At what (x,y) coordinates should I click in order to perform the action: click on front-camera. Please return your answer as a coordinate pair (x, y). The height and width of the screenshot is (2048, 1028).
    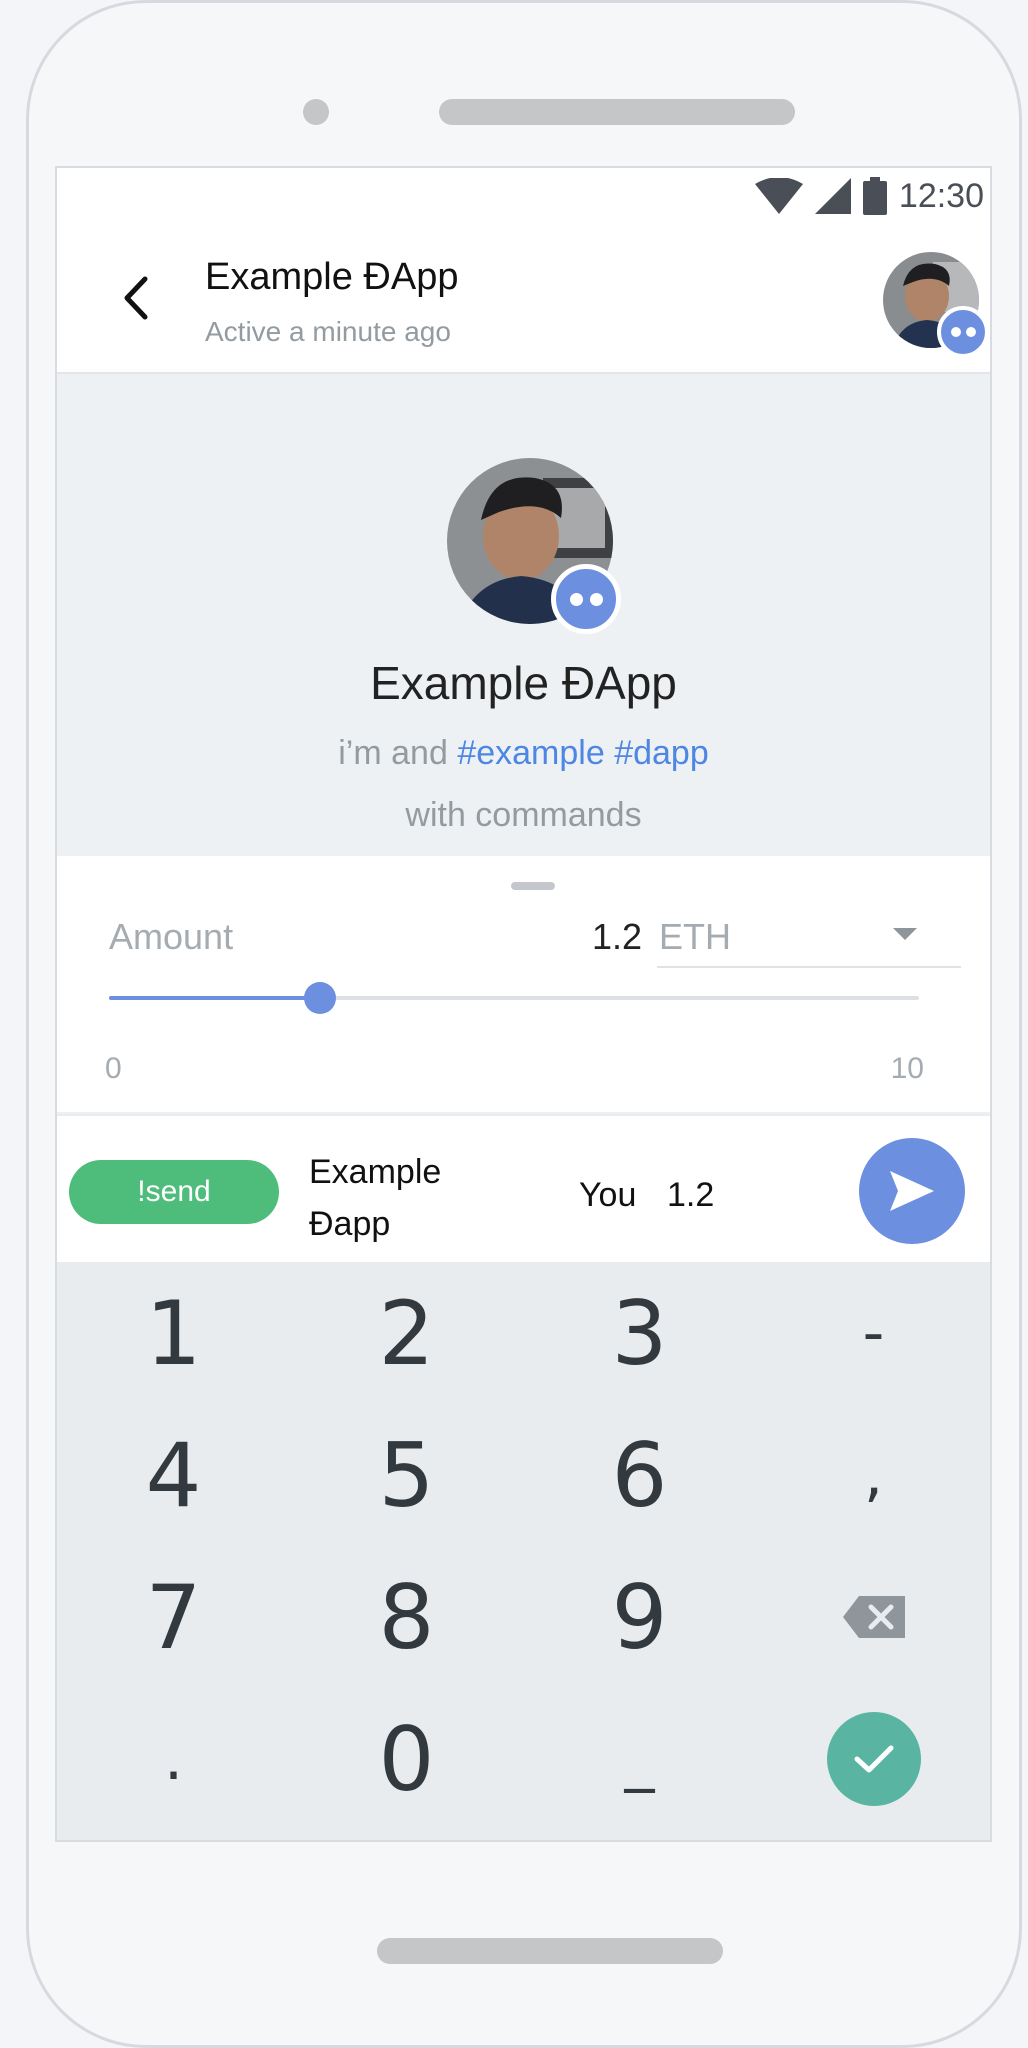
    Looking at the image, I should click on (316, 112).